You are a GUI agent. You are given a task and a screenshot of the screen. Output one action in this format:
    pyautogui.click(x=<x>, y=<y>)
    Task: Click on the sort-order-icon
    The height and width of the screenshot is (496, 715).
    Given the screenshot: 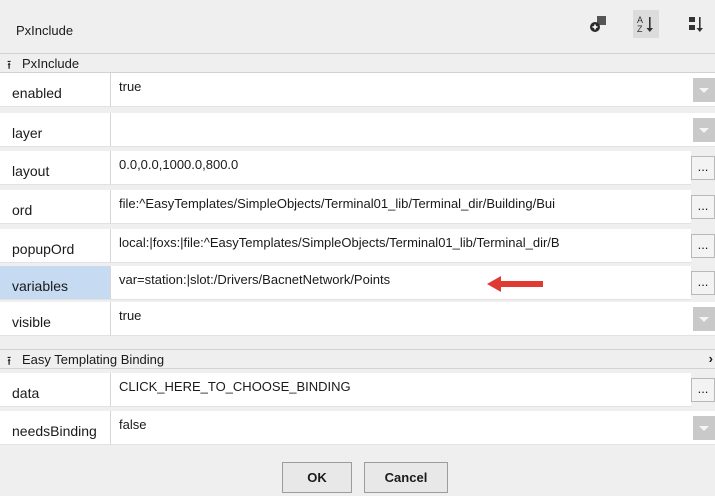 What is the action you would take?
    pyautogui.click(x=696, y=24)
    